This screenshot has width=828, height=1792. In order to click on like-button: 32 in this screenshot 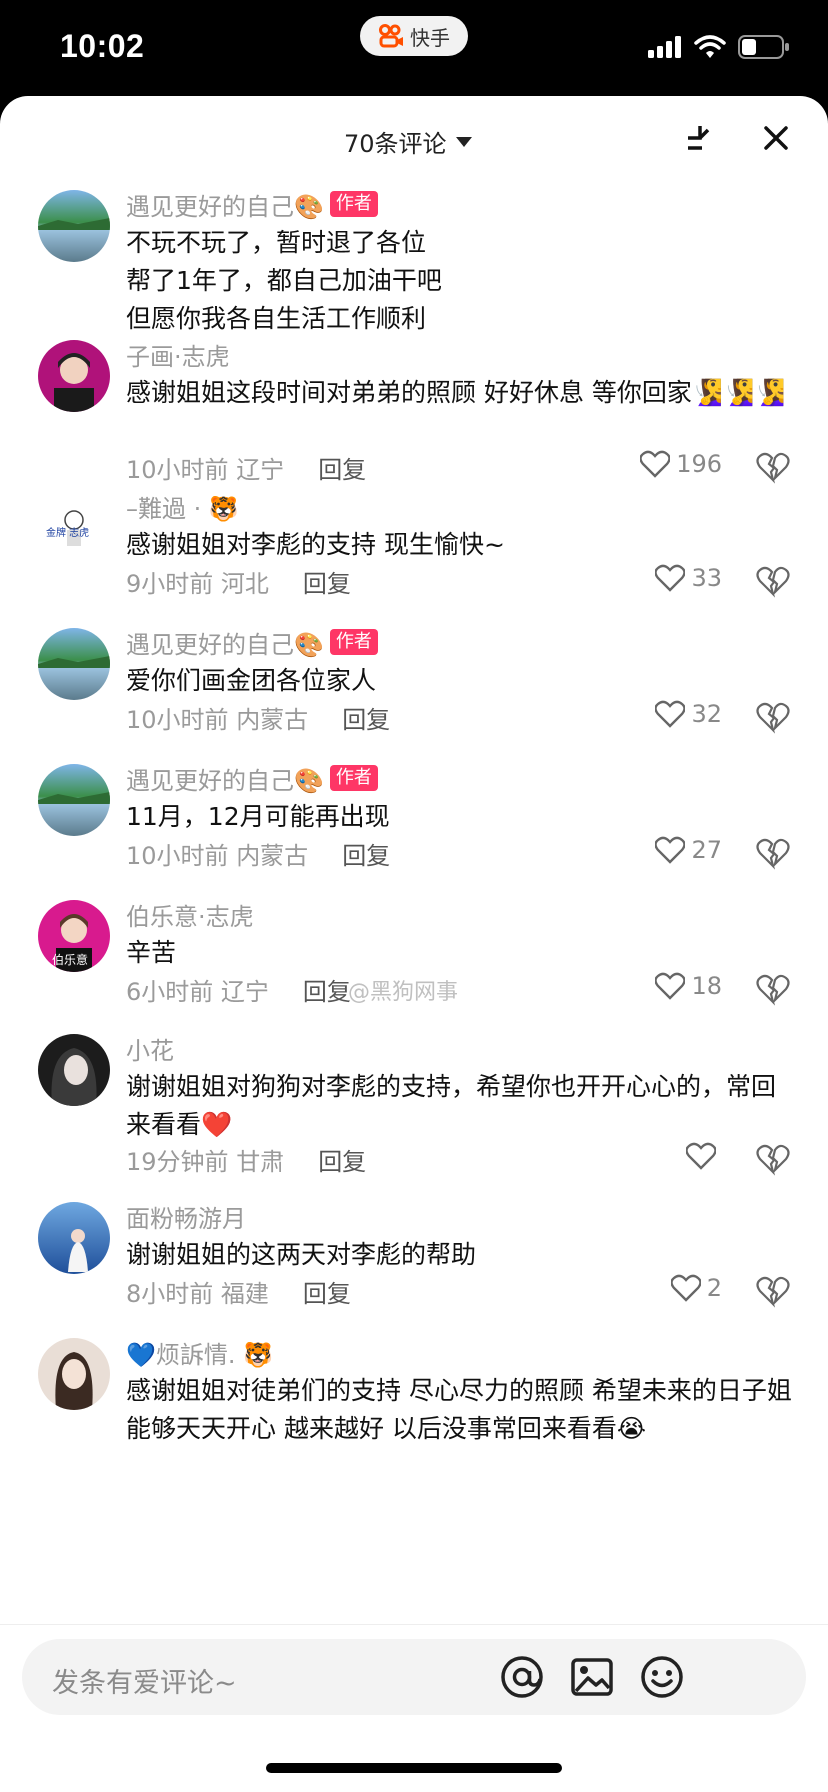, I will do `click(688, 714)`.